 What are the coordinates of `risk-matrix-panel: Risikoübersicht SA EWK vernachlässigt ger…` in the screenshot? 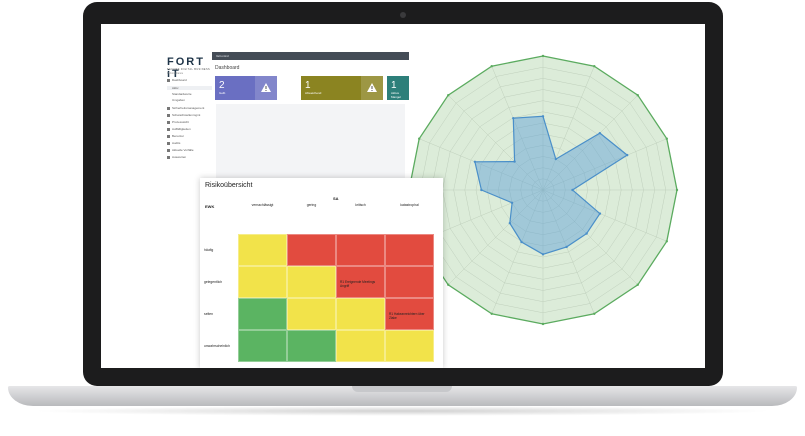 It's located at (321, 273).